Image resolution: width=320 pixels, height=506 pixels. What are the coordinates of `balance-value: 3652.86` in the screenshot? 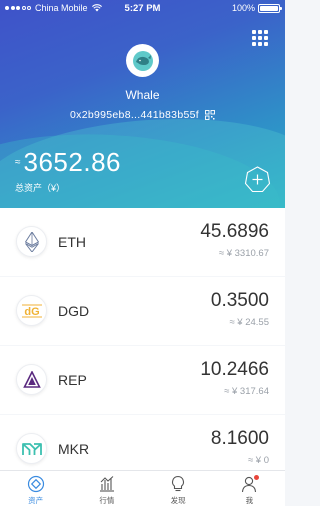 It's located at (72, 162).